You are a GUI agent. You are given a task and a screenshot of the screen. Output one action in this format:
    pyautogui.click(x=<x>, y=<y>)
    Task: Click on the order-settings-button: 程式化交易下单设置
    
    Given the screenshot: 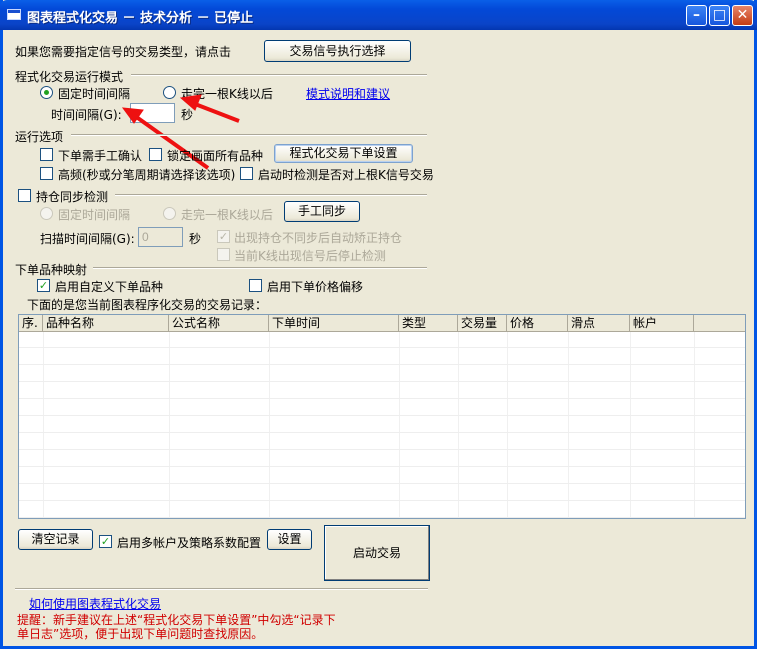 What is the action you would take?
    pyautogui.click(x=343, y=153)
    